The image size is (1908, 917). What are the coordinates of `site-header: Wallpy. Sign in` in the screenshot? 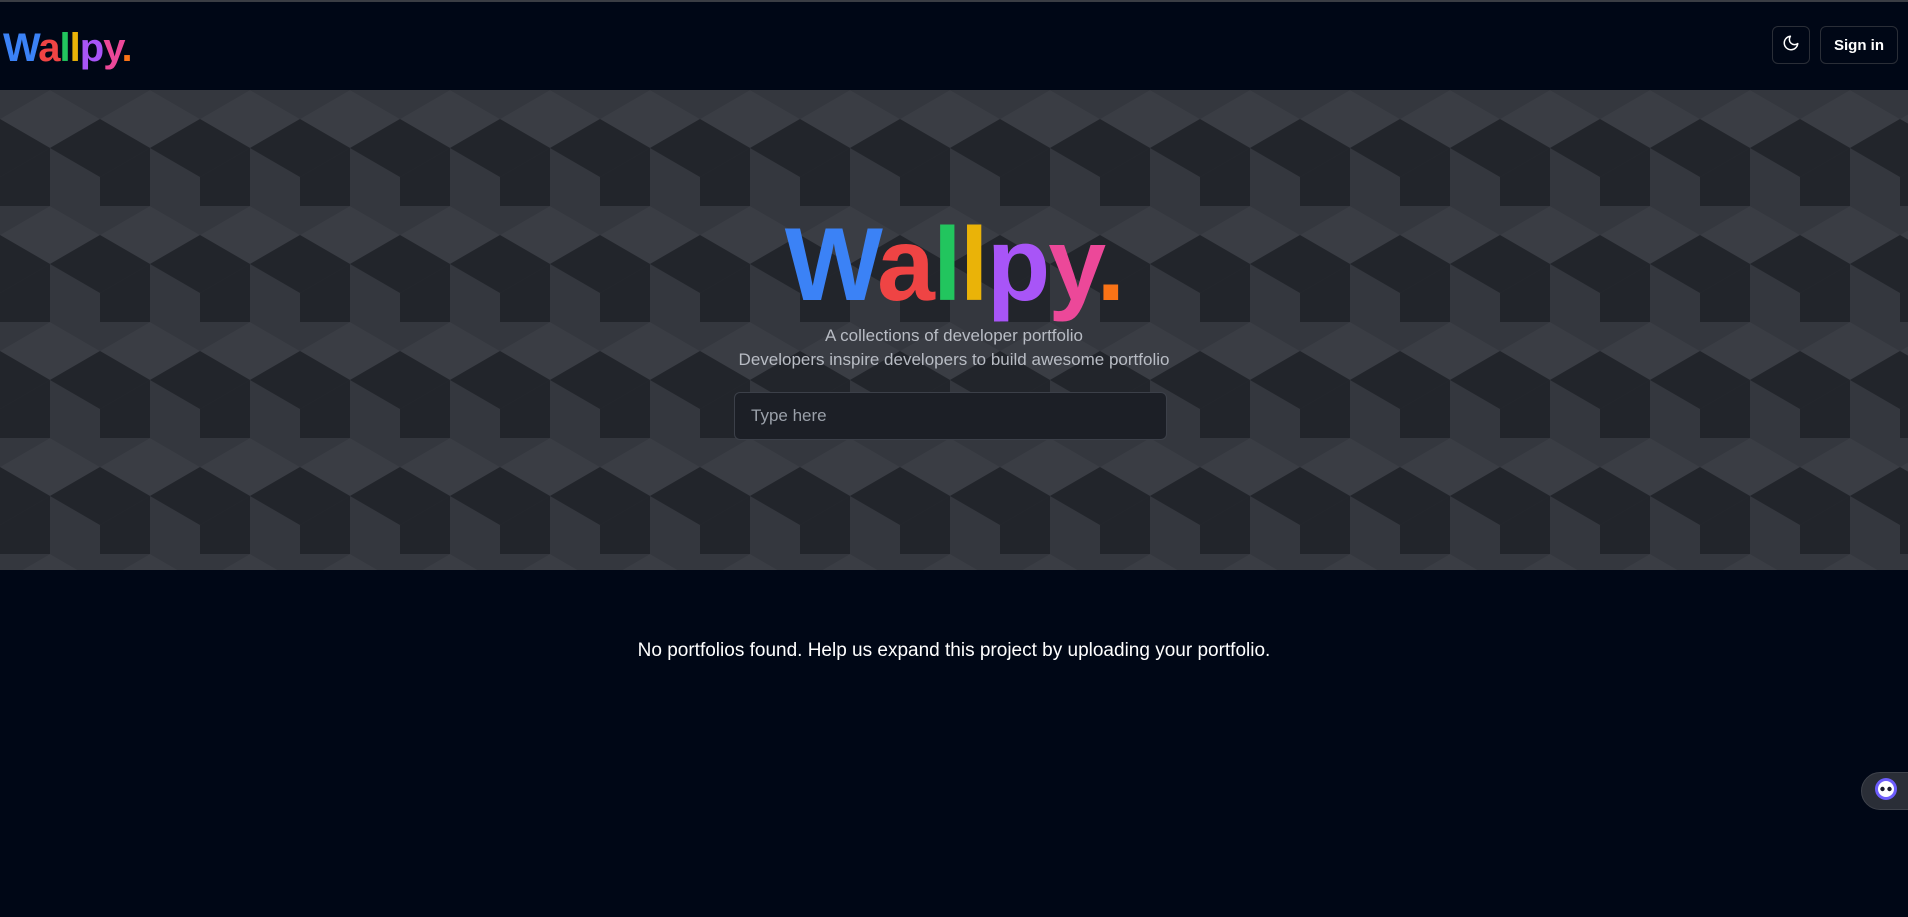 It's located at (954, 46).